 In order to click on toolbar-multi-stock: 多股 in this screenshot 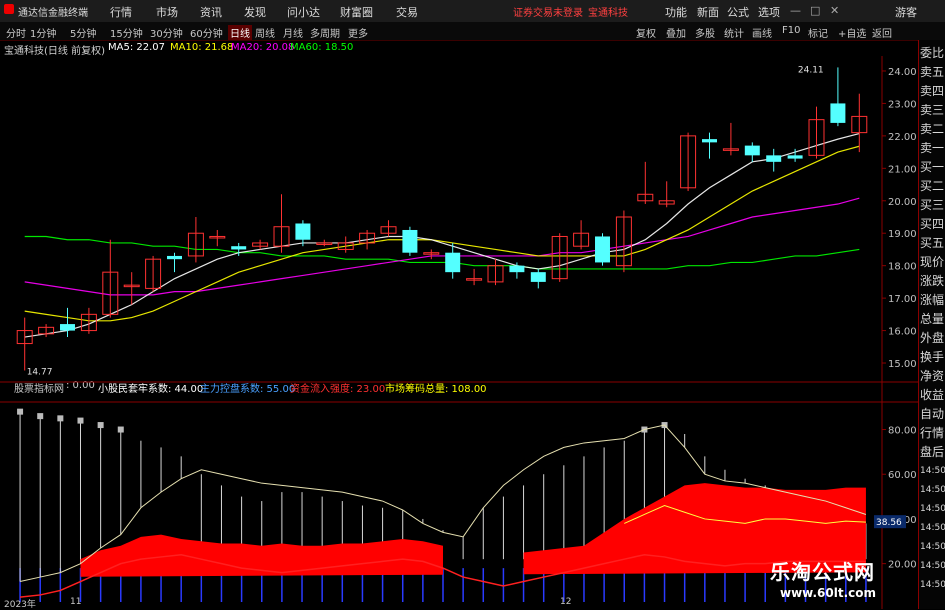, I will do `click(705, 32)`.